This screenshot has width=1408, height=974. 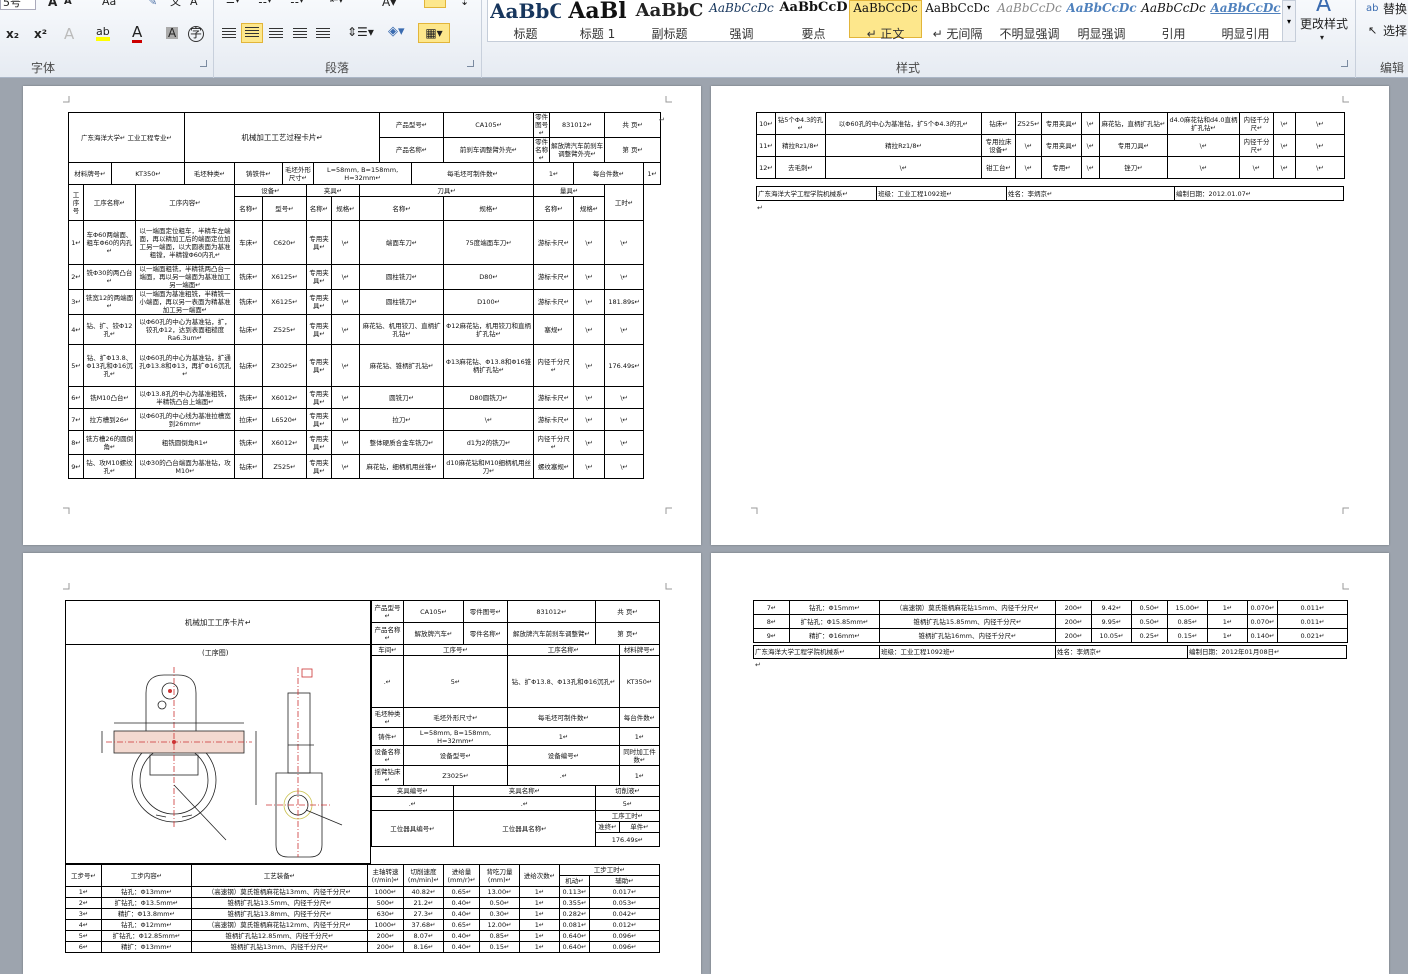 What do you see at coordinates (389, 4) in the screenshot?
I see `sort-icon: A▾` at bounding box center [389, 4].